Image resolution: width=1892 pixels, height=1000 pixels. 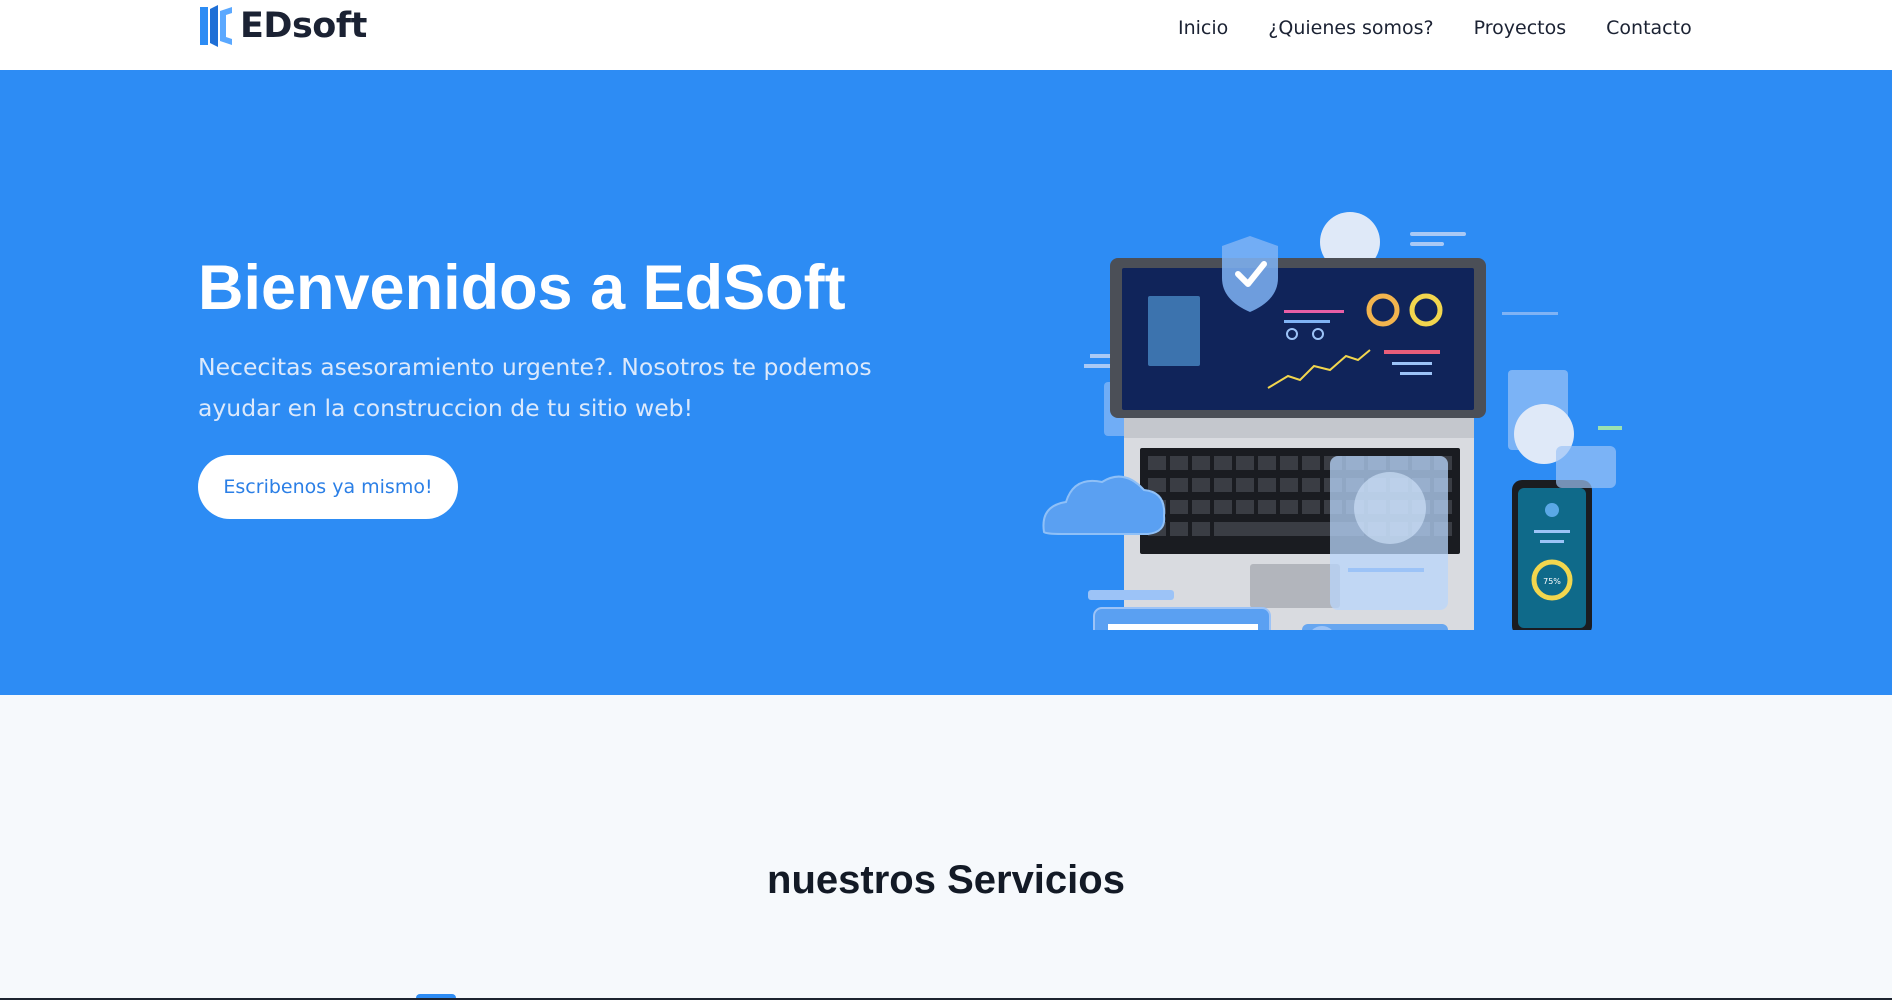 What do you see at coordinates (1552, 581) in the screenshot?
I see `phone-progress-label: 75%` at bounding box center [1552, 581].